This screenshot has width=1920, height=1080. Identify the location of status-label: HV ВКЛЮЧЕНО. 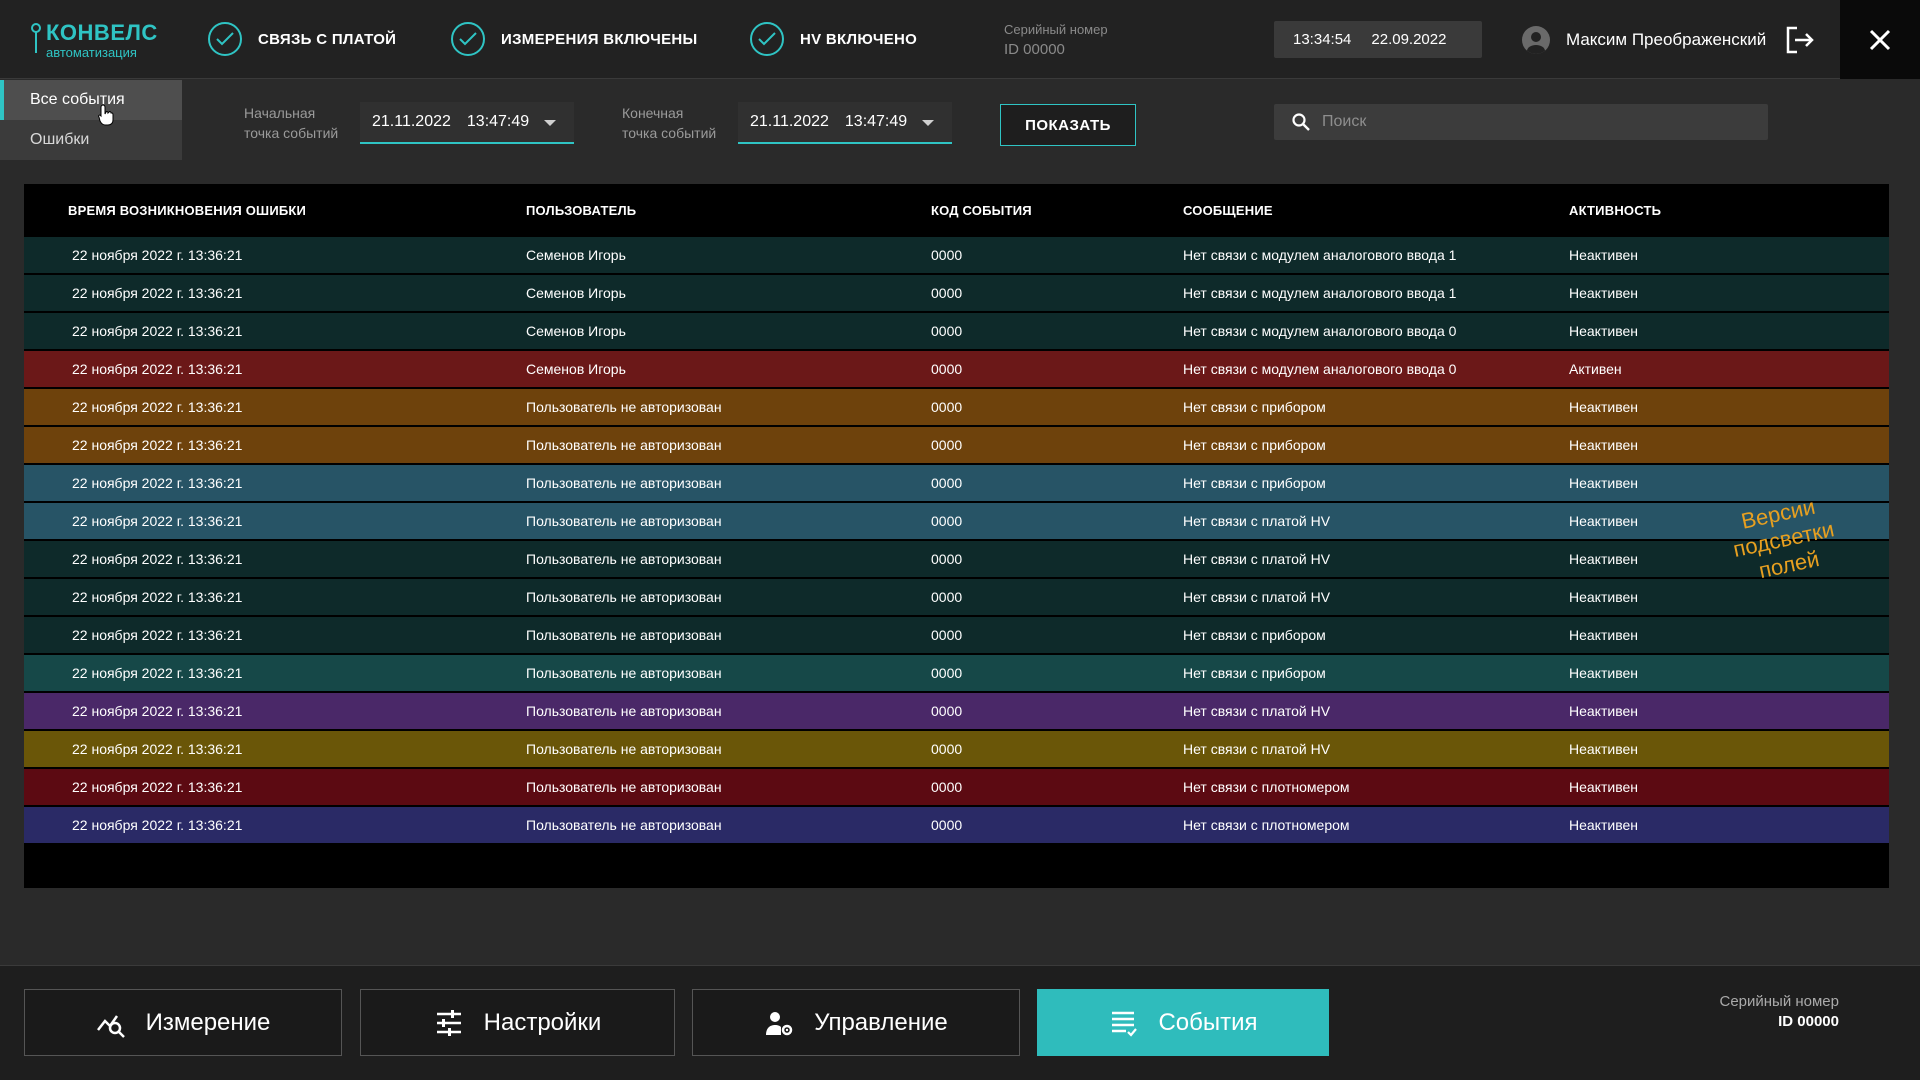
(859, 39).